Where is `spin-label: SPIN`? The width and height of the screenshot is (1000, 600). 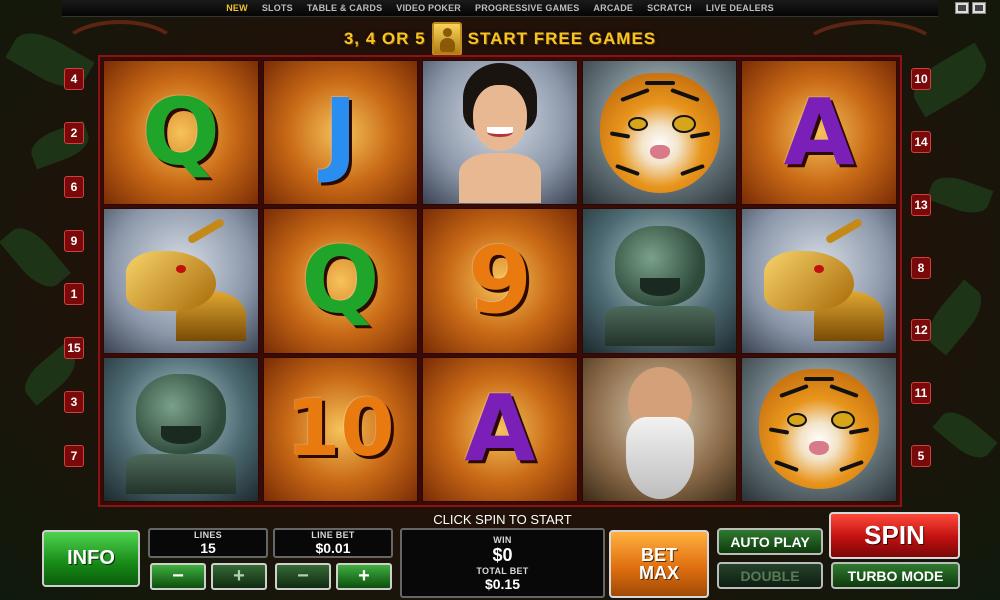
spin-label: SPIN is located at coordinates (894, 535).